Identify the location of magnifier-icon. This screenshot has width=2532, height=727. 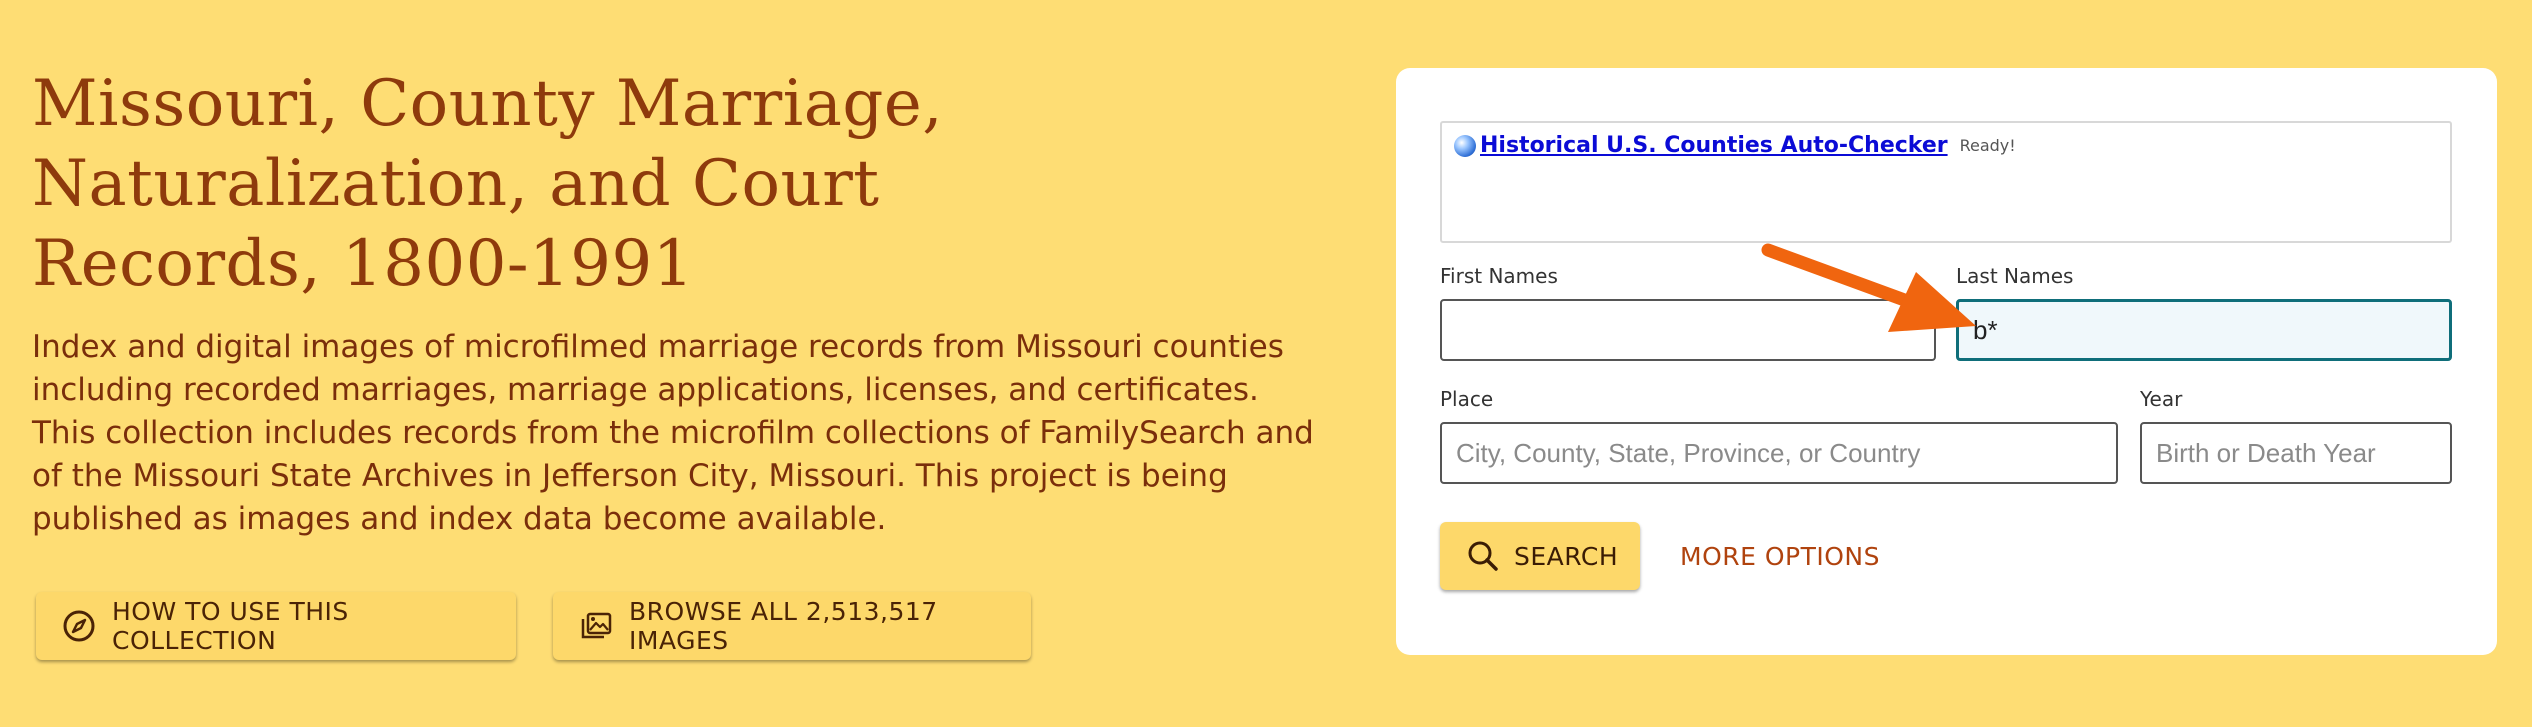
(1483, 556).